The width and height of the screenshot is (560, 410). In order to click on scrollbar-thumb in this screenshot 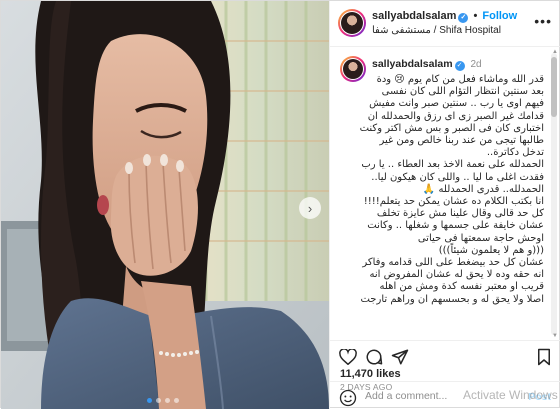, I will do `click(554, 87)`.